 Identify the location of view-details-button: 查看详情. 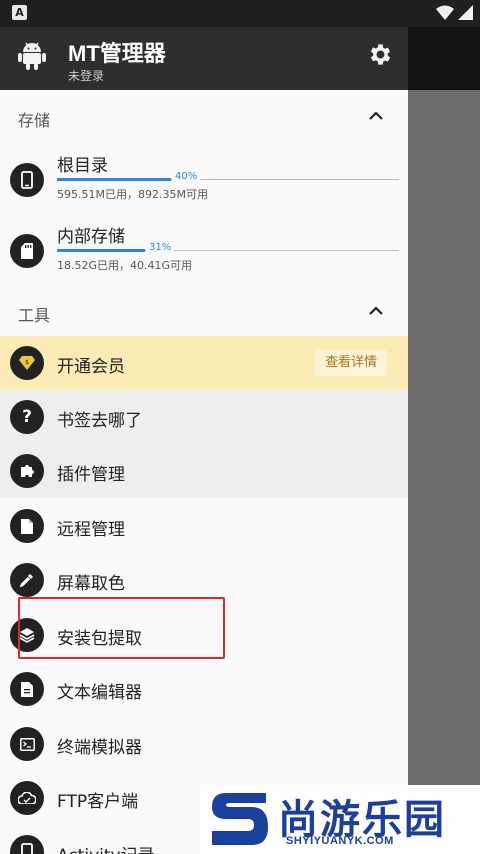
(351, 363).